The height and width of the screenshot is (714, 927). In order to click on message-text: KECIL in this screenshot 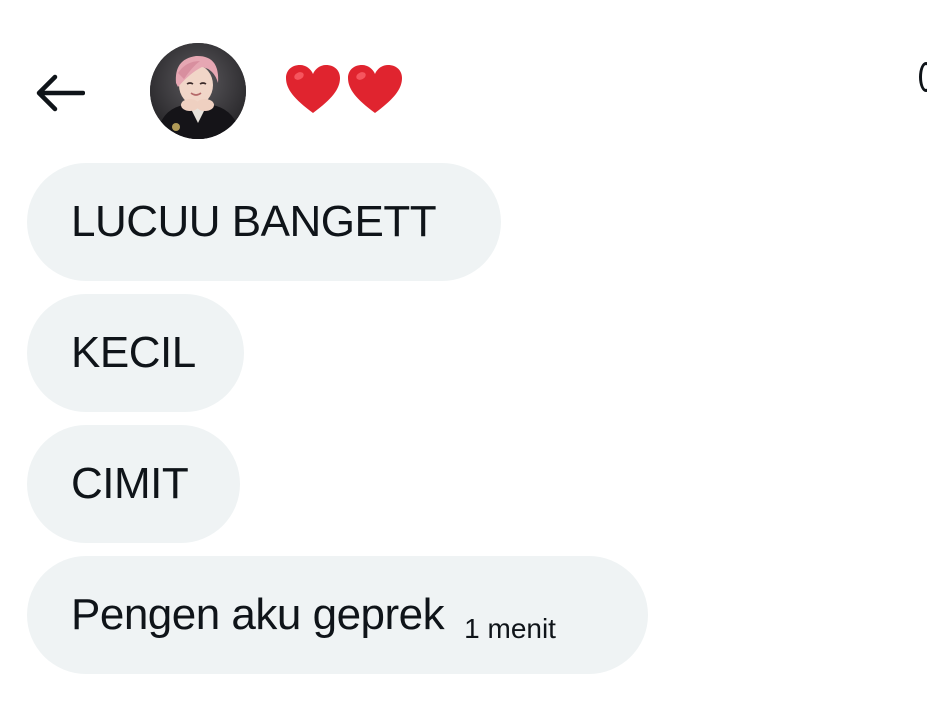, I will do `click(133, 352)`.